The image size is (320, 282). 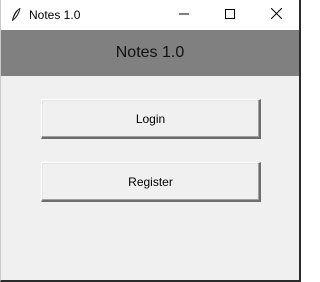 What do you see at coordinates (16, 15) in the screenshot?
I see `feather-icon` at bounding box center [16, 15].